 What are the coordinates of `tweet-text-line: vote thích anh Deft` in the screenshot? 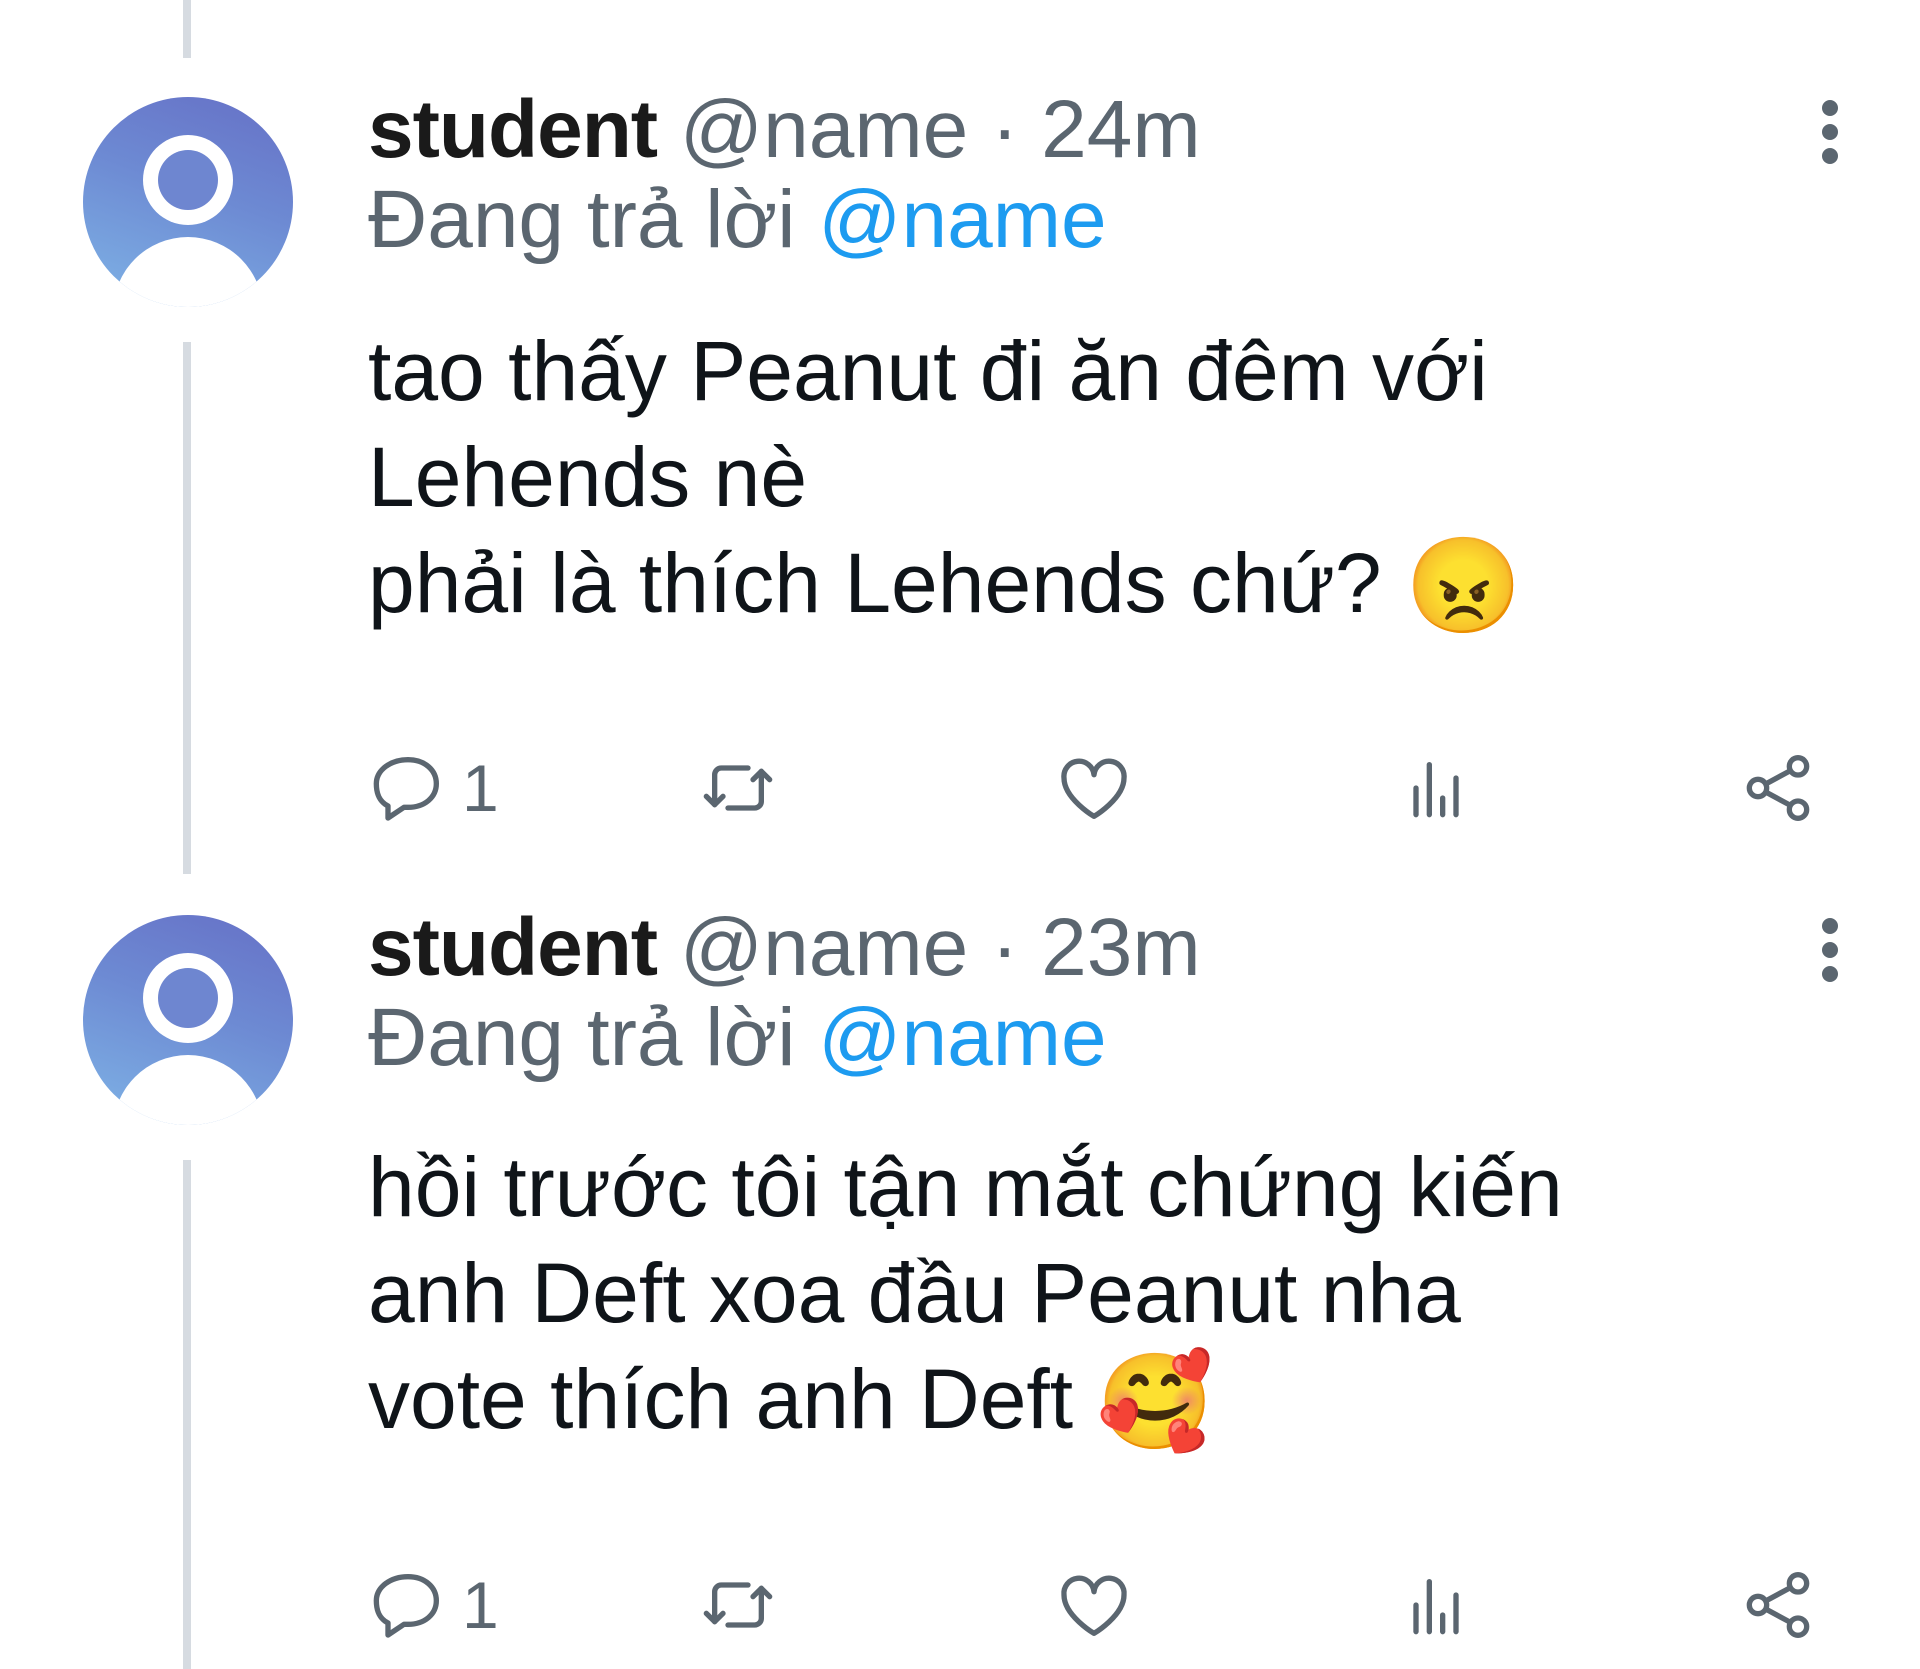 It's located at (721, 1399).